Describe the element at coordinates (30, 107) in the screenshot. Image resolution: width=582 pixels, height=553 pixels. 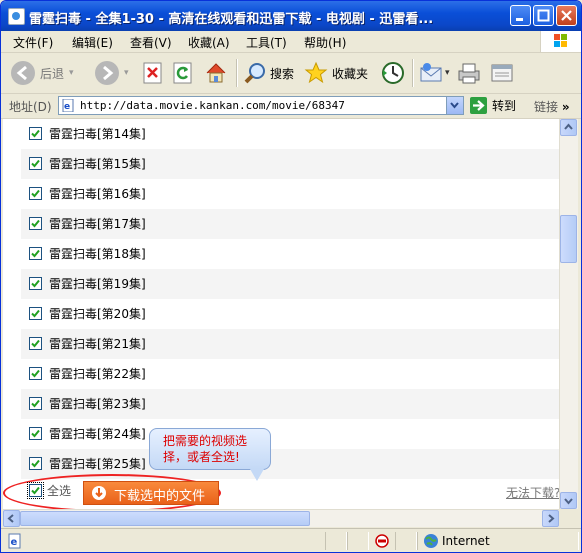
I see `address-label: 地址(D)` at that location.